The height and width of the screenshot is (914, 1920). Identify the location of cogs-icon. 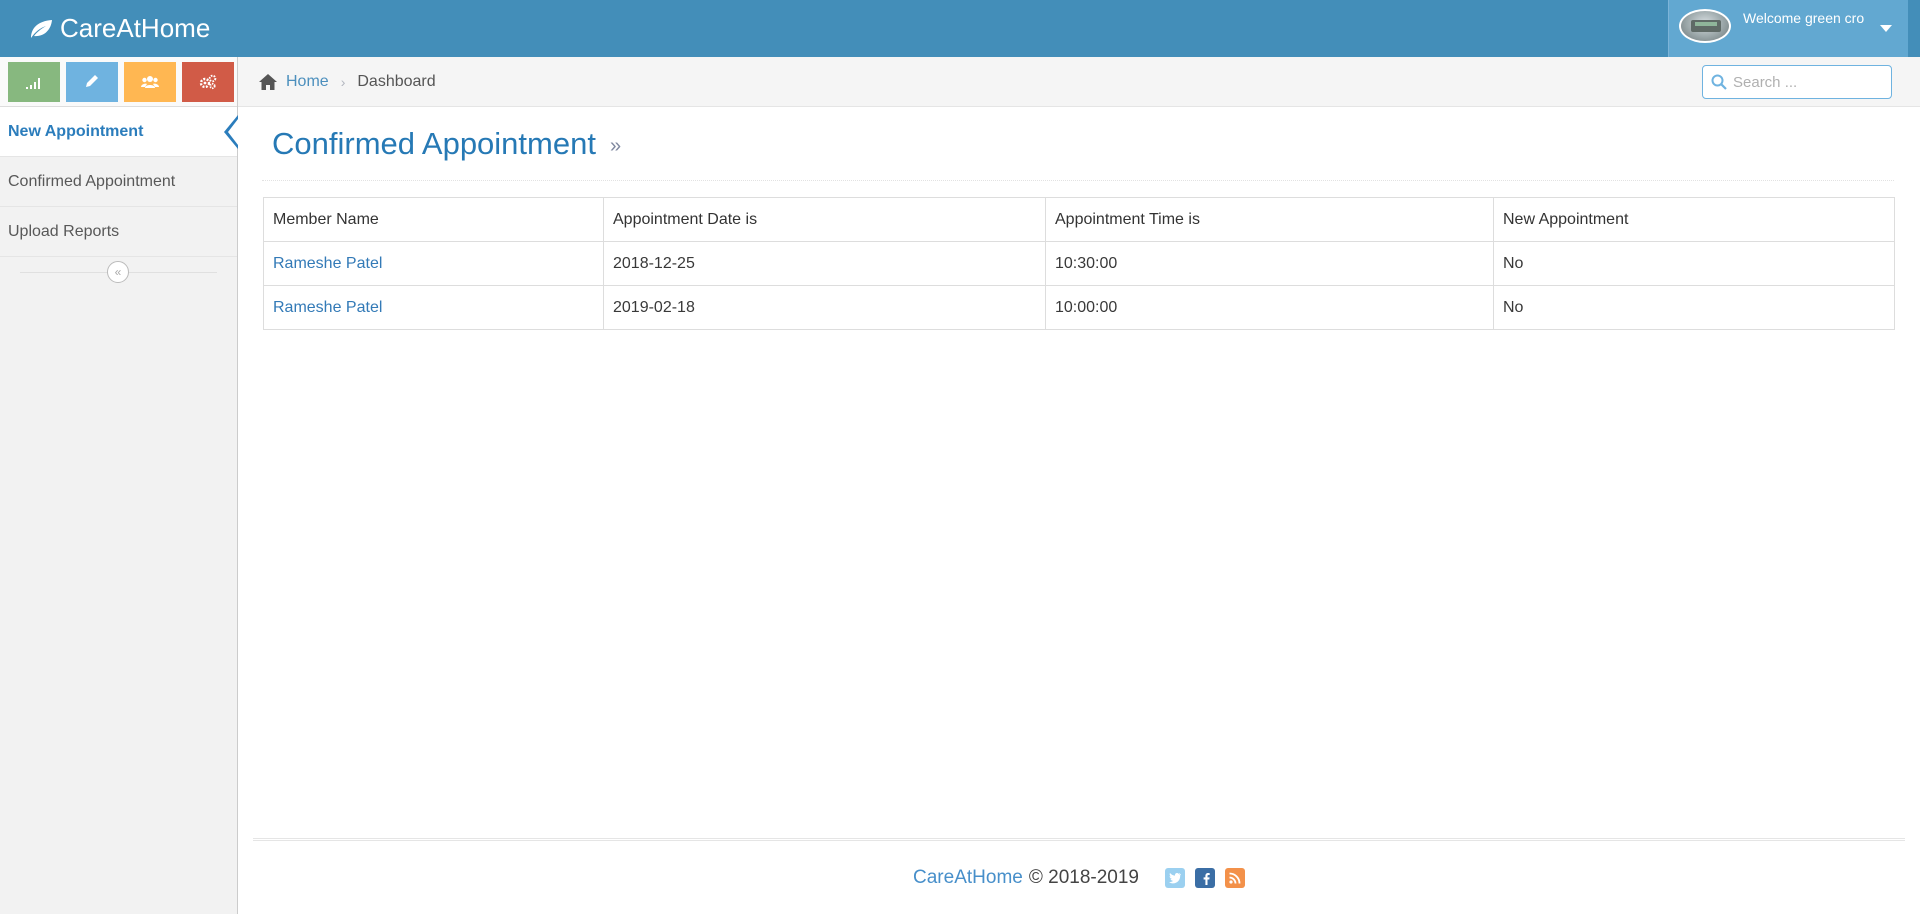
(208, 82).